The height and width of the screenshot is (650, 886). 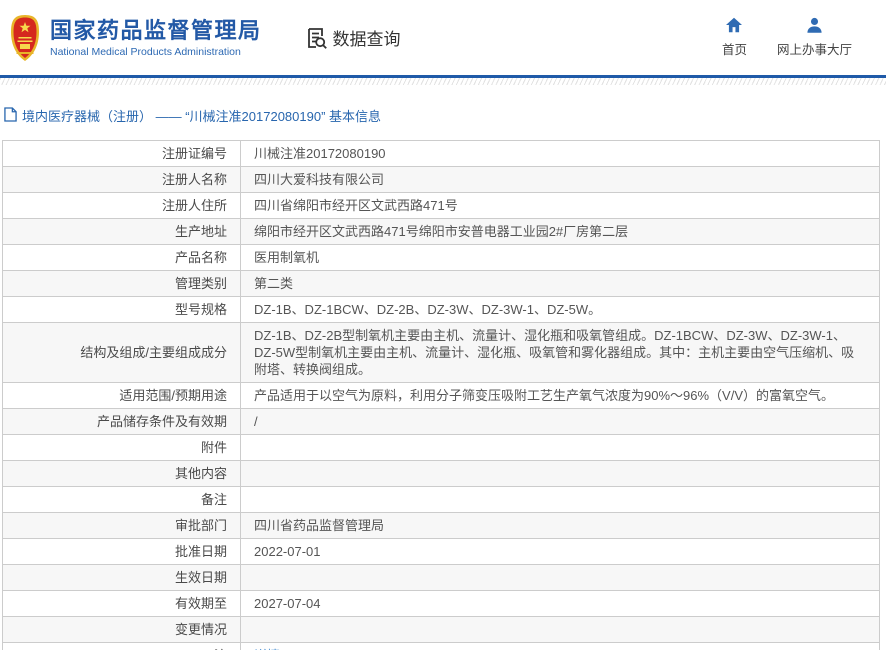 I want to click on table-row: 注册人住所 四川省绵阳市经开区文武西路471号, so click(x=441, y=205).